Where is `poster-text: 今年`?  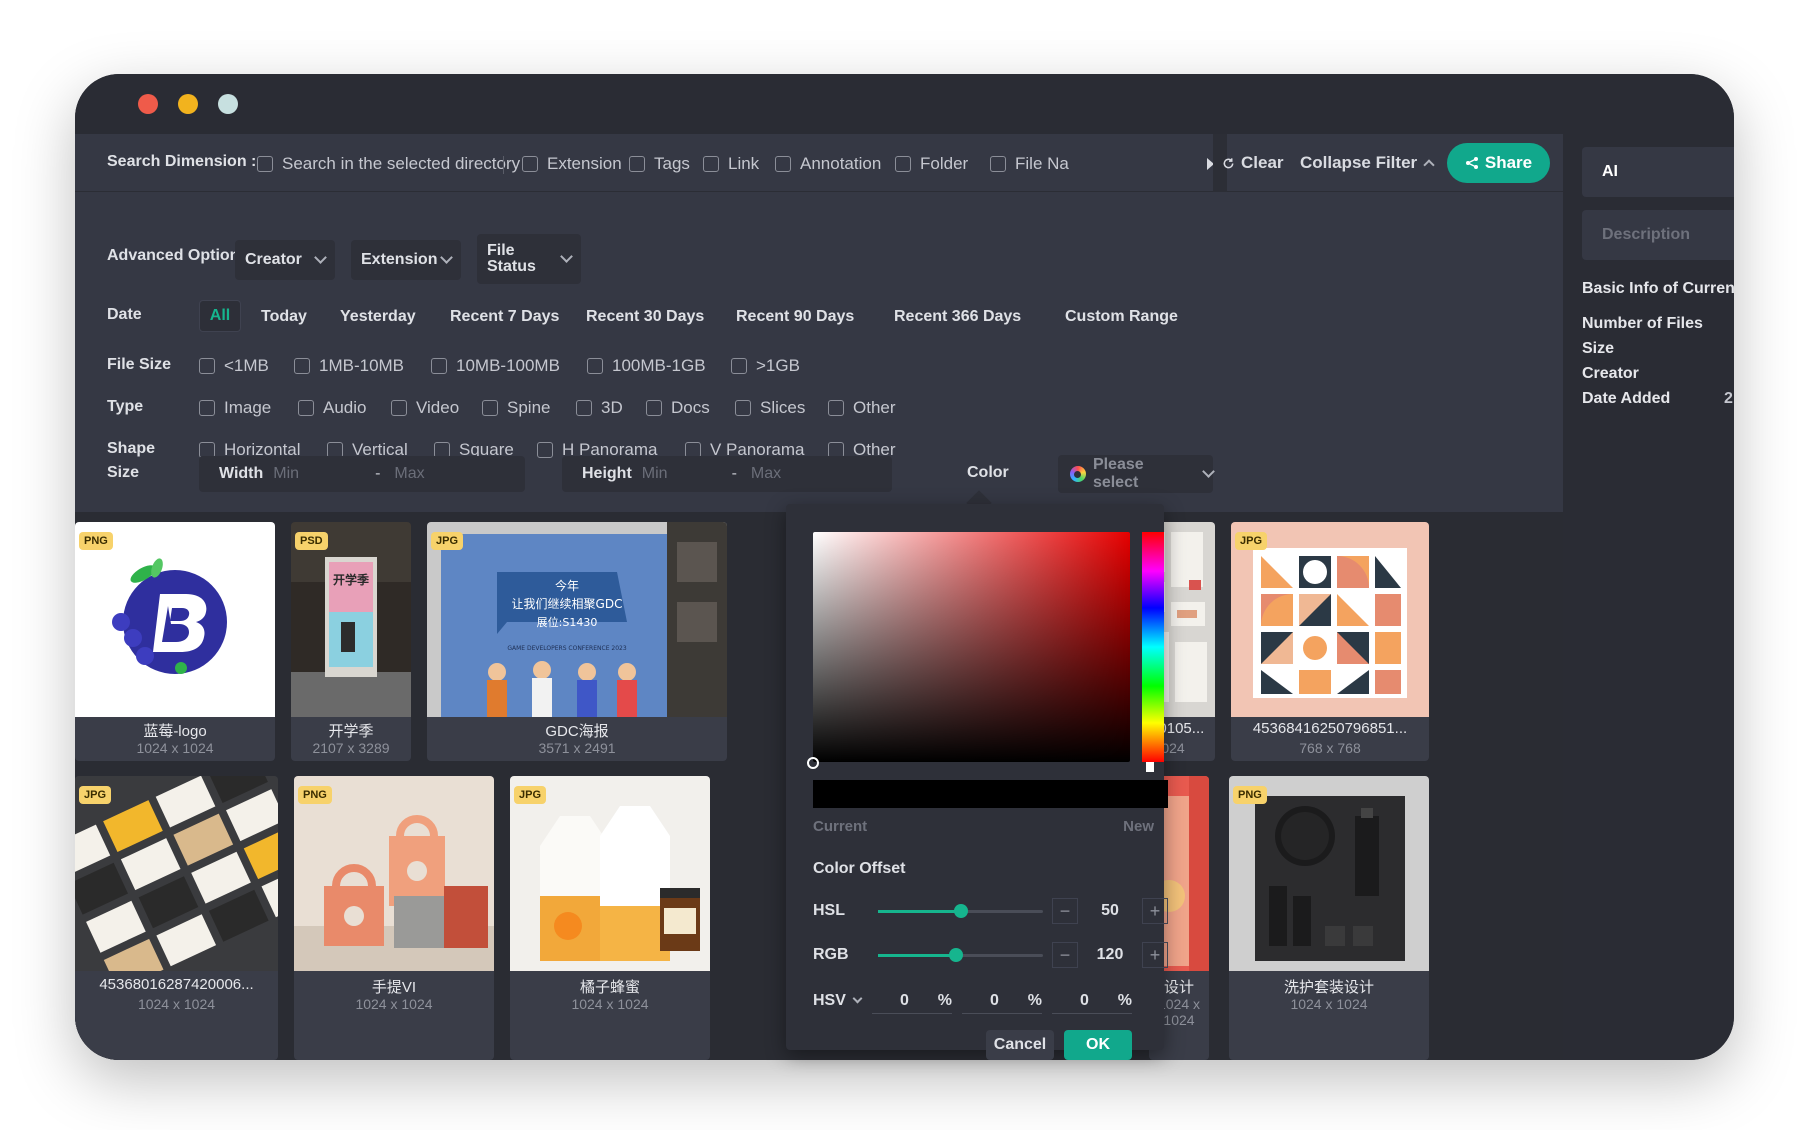 poster-text: 今年 is located at coordinates (567, 585).